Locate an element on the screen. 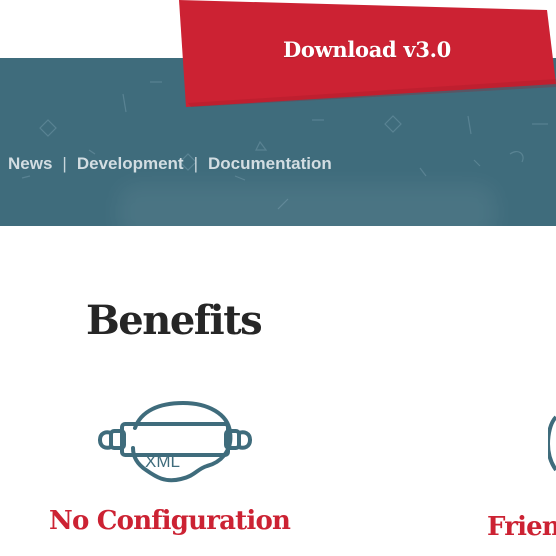 This screenshot has height=556, width=556. rolling-pin-xml-icon: XML is located at coordinates (175, 442).